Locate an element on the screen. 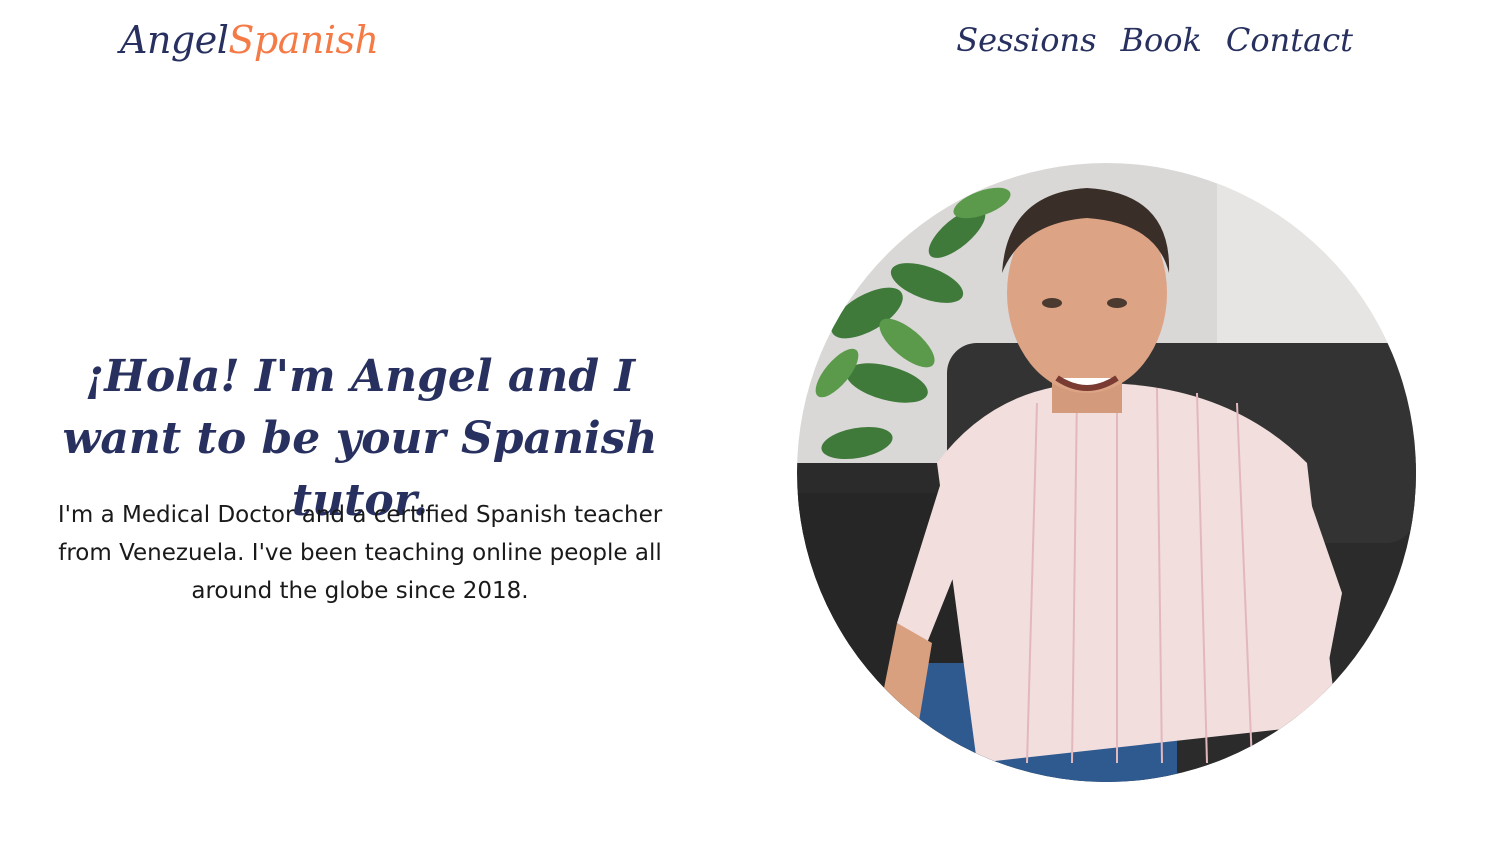  nav-item-book: Book is located at coordinates (1160, 40).